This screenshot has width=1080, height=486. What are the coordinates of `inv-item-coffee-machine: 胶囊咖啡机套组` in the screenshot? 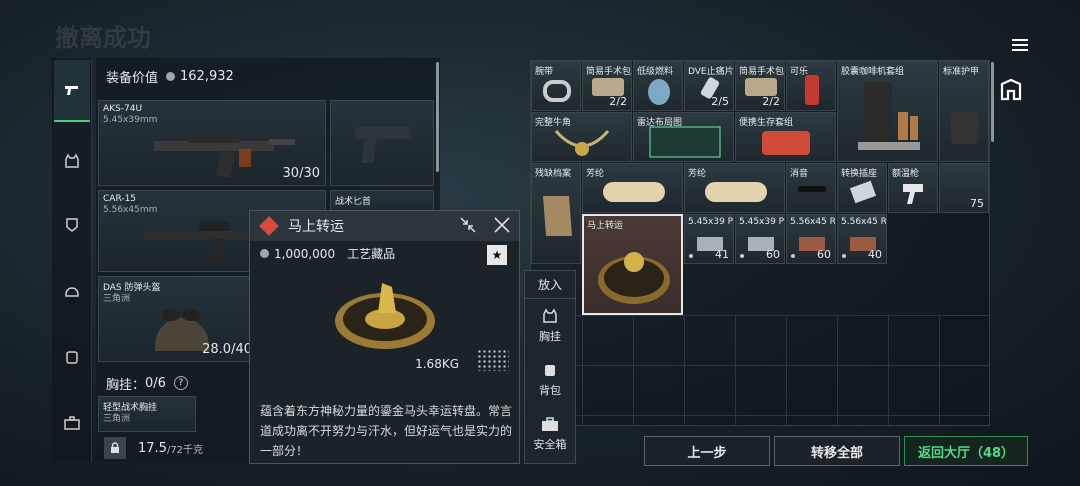 It's located at (887, 111).